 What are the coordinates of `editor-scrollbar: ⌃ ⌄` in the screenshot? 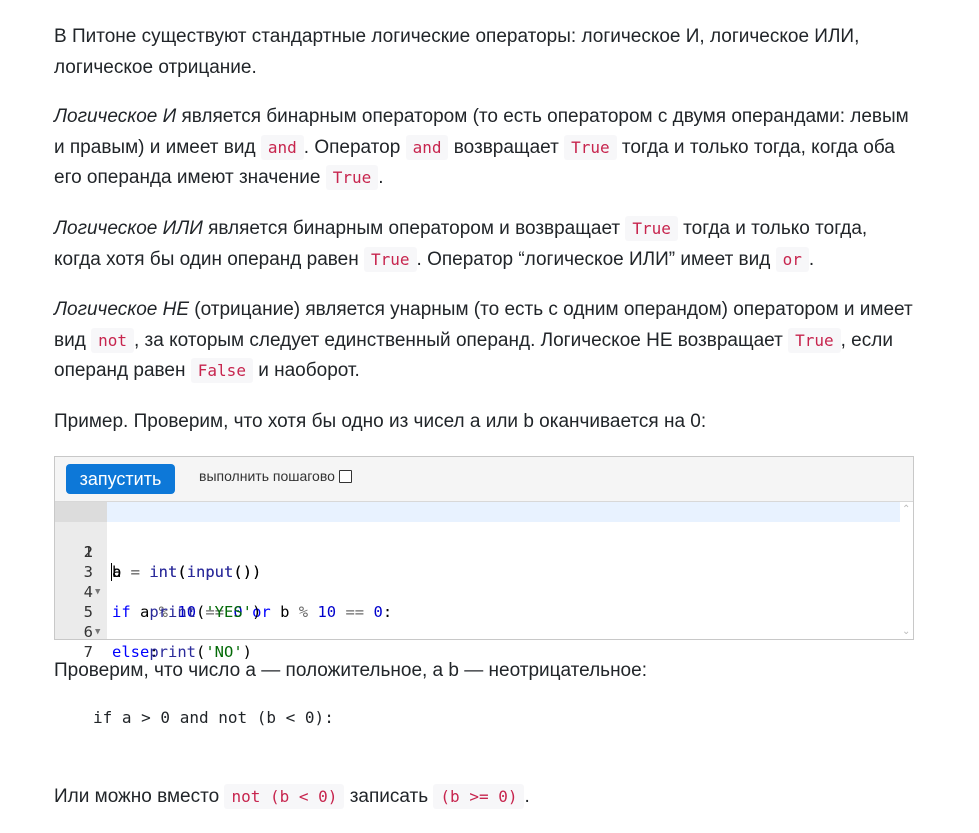 It's located at (906, 570).